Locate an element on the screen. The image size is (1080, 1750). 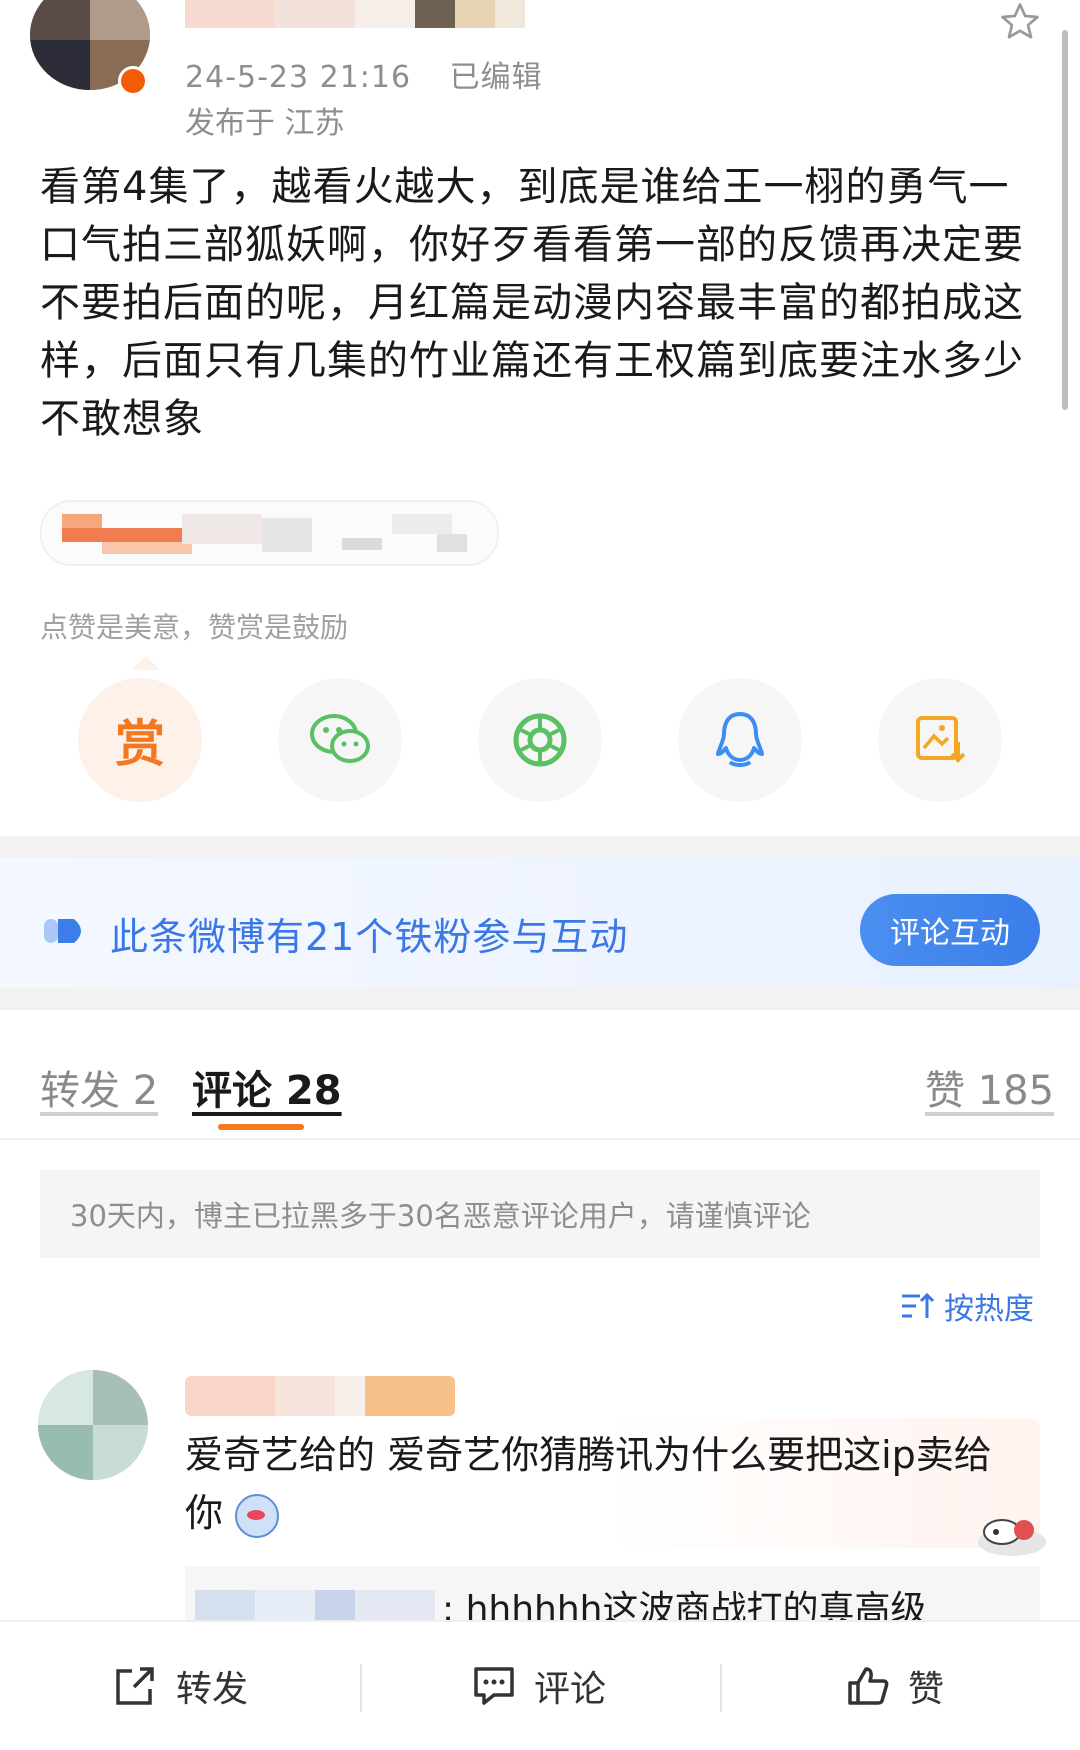
post-timestamp: 24-5-23 21:16 is located at coordinates (298, 77).